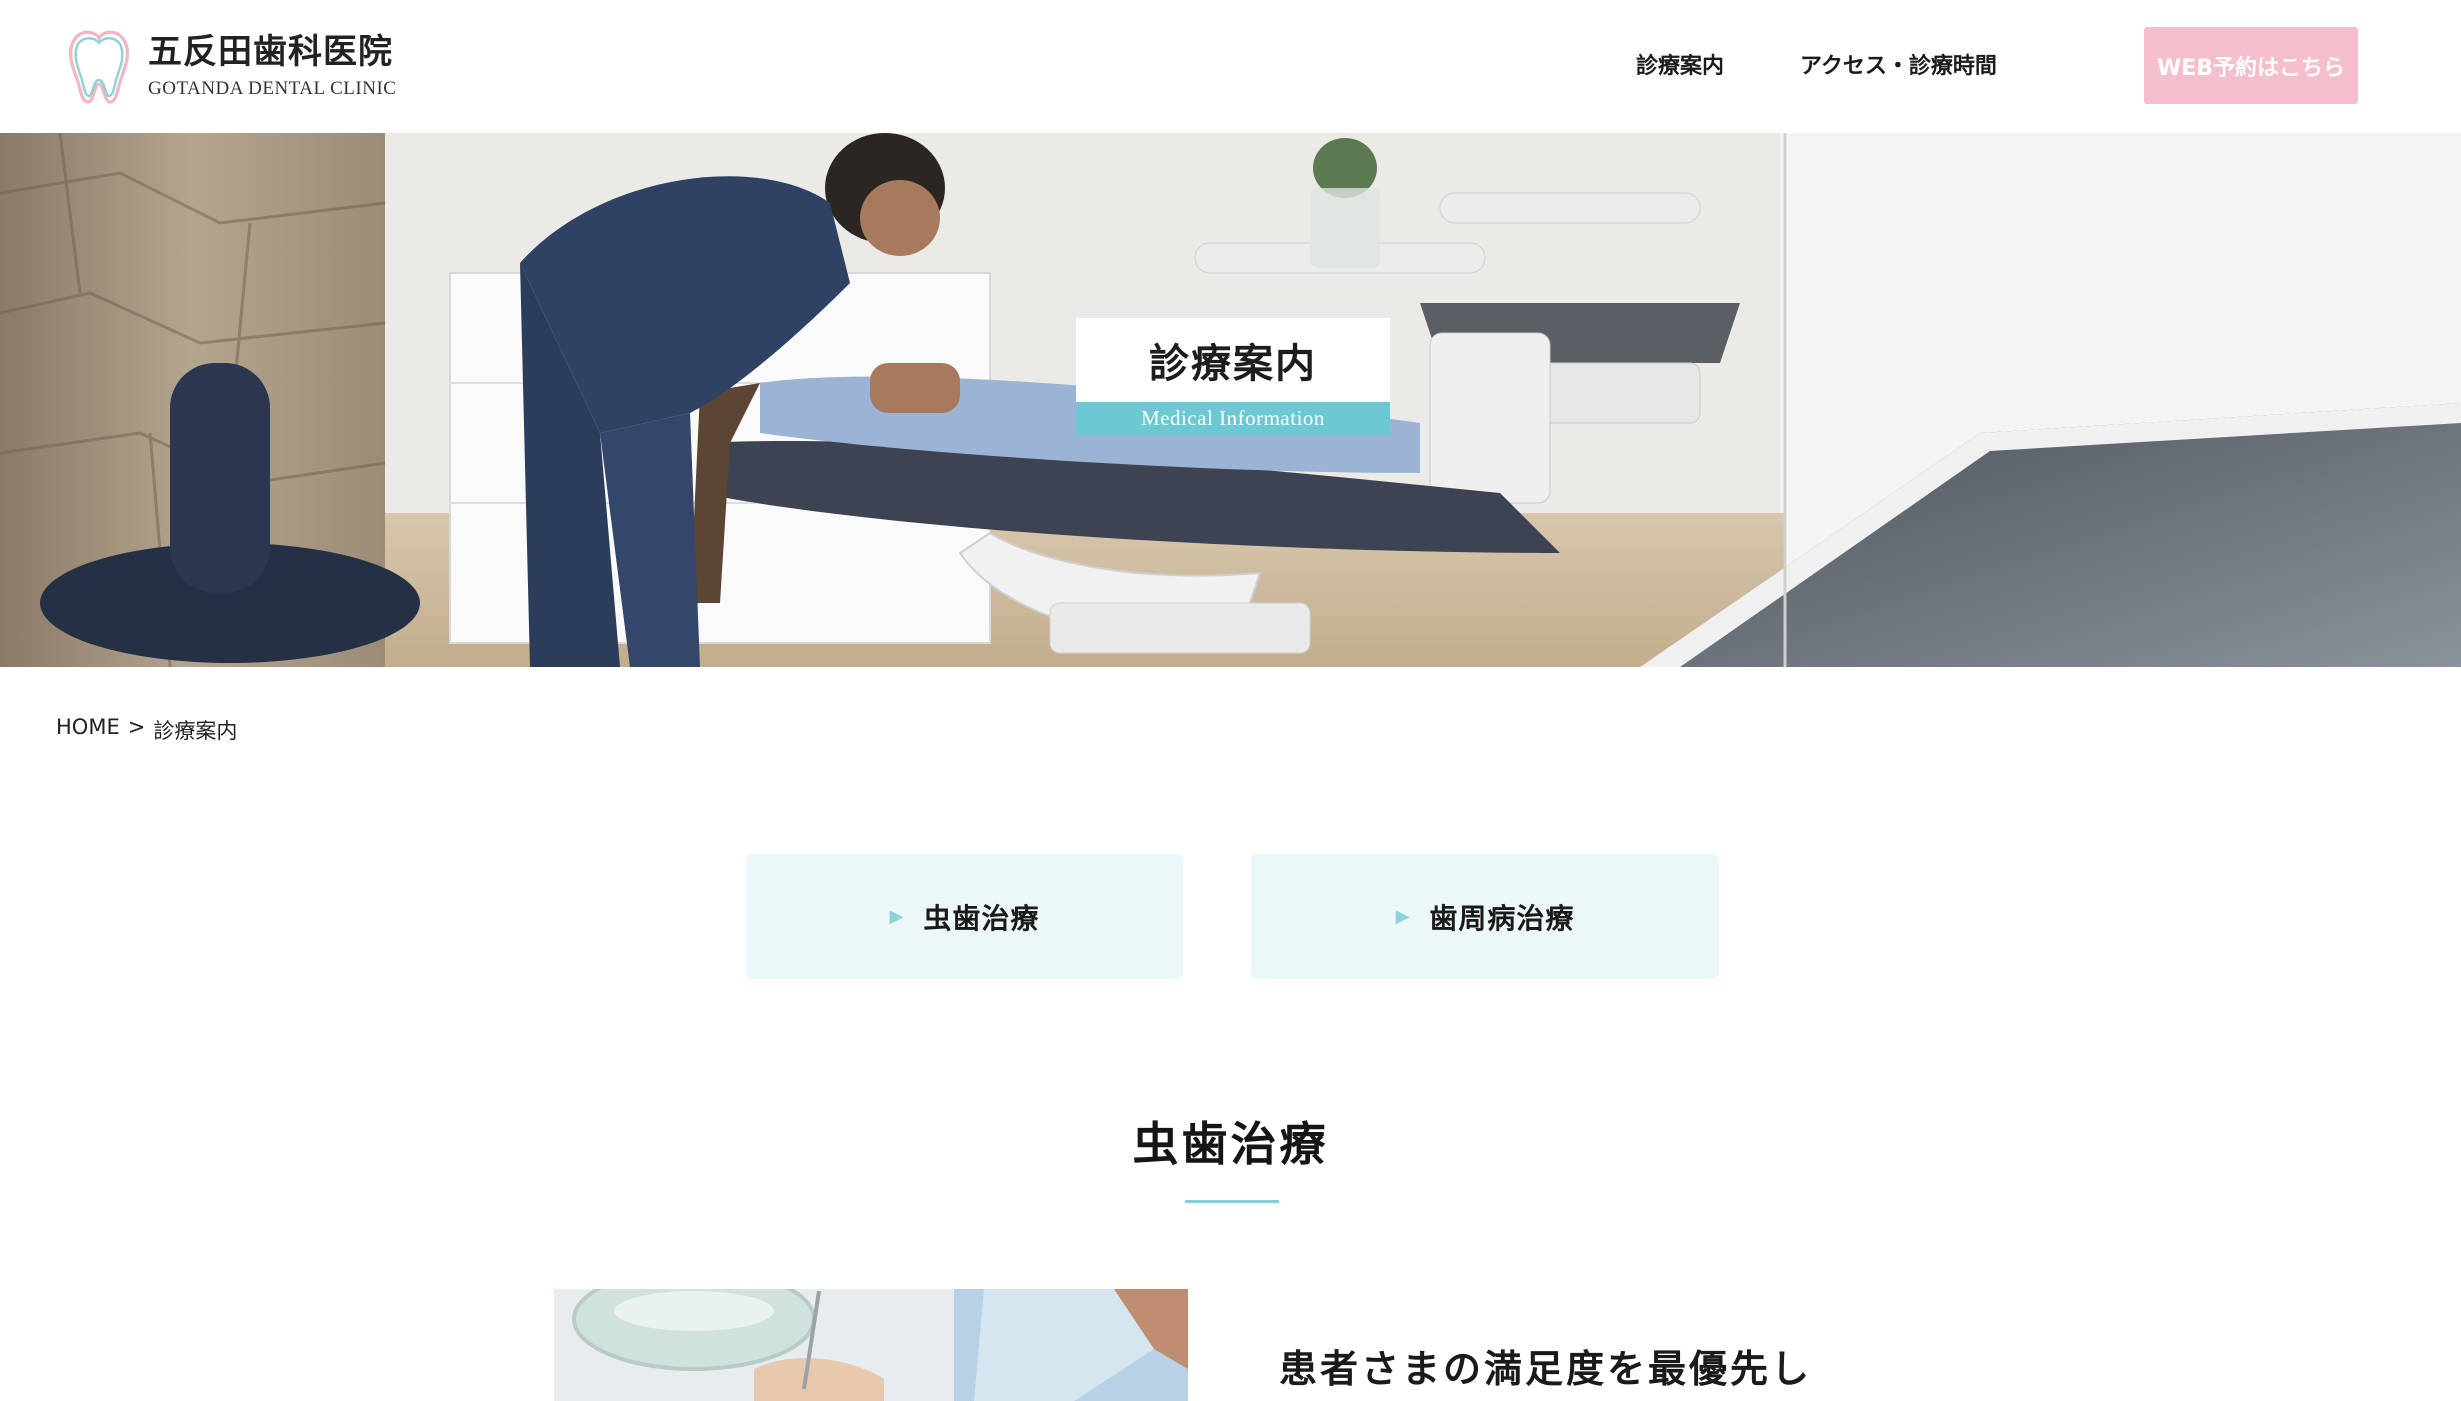 This screenshot has width=2461, height=1401. I want to click on nav-item-medical-info: 診療案内, so click(1680, 64).